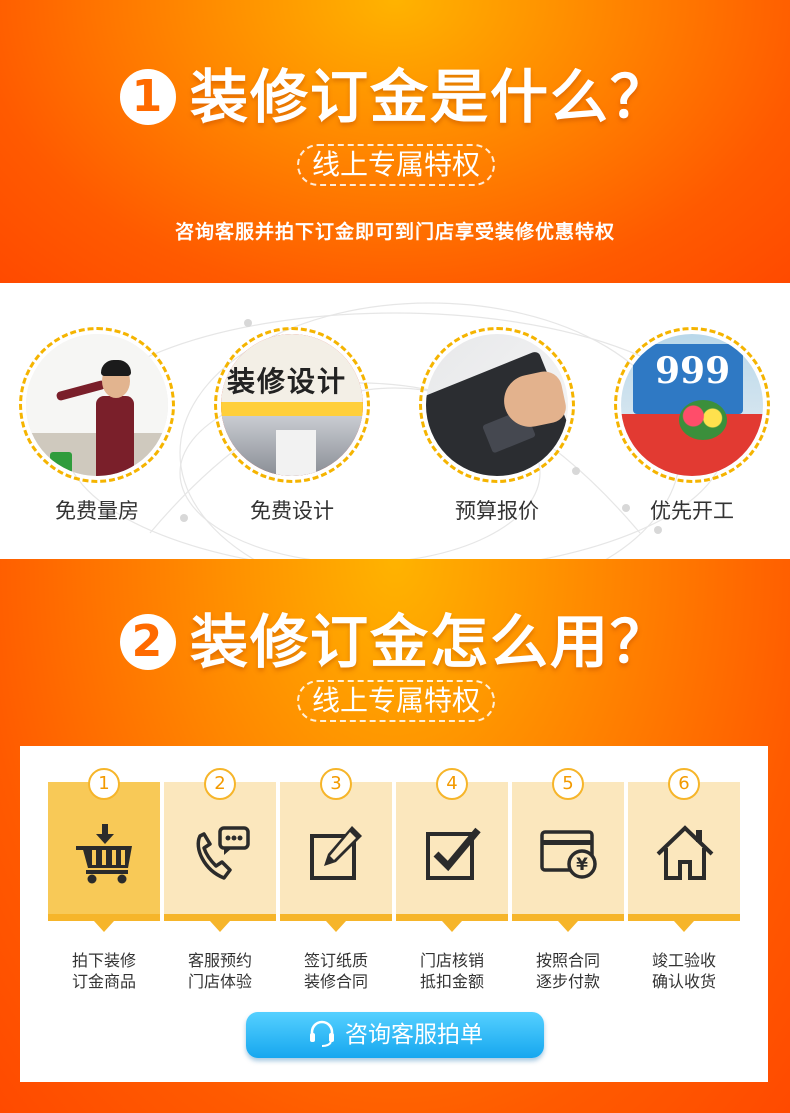 The width and height of the screenshot is (790, 1113). I want to click on feature-label: 预算报价, so click(497, 511).